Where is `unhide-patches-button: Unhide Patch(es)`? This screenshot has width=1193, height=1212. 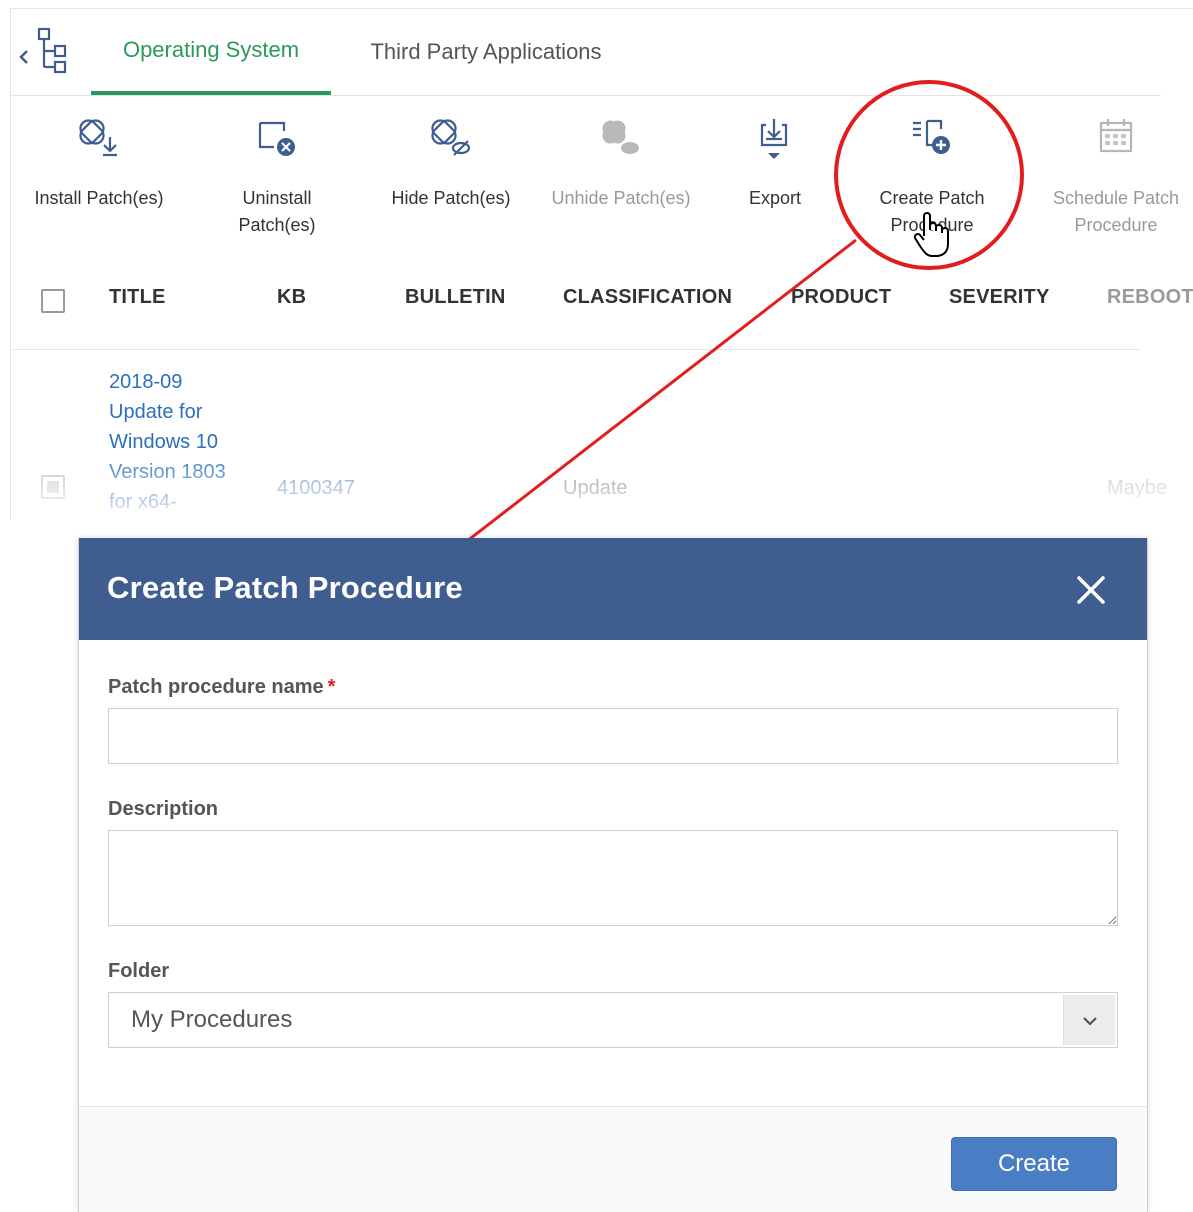
unhide-patches-button: Unhide Patch(es) is located at coordinates (621, 163).